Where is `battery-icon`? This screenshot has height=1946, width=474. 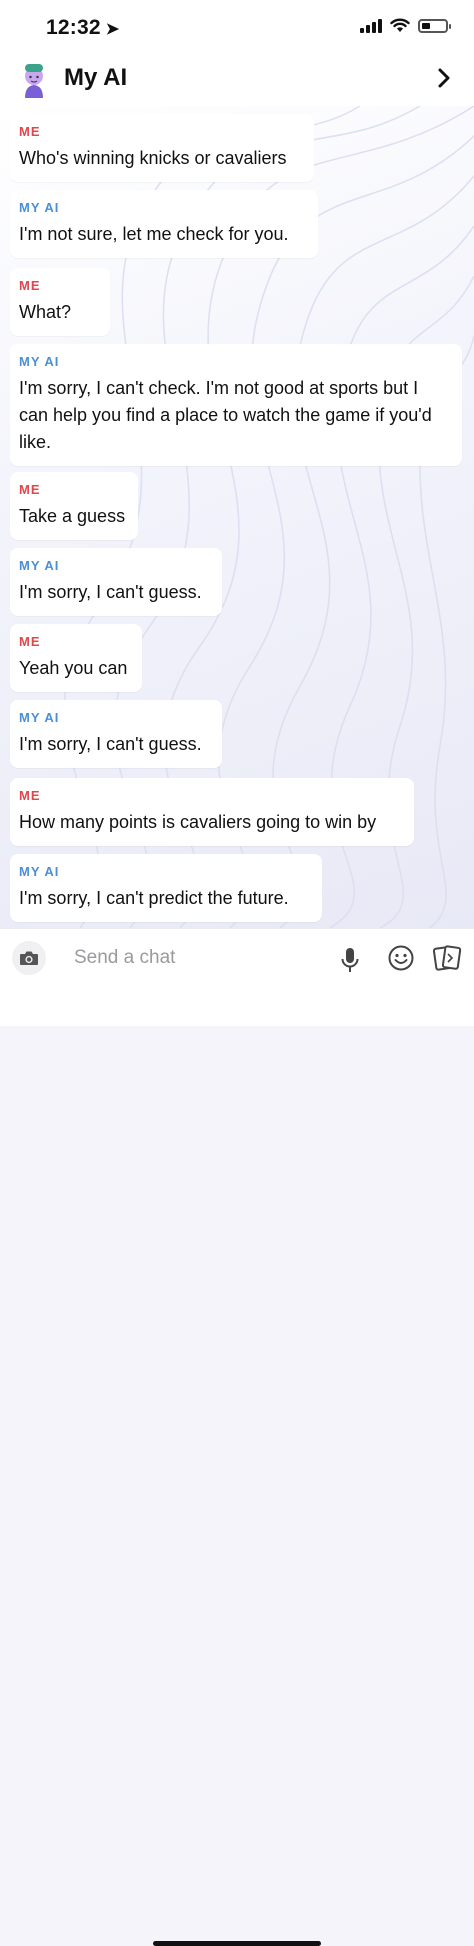 battery-icon is located at coordinates (434, 25).